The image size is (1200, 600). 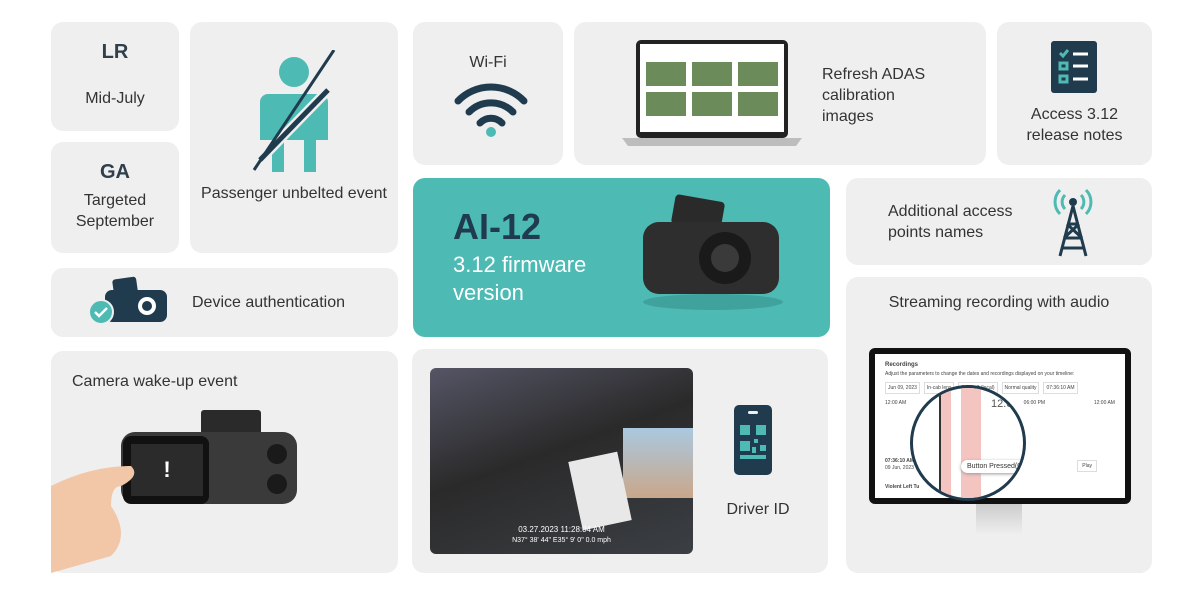 What do you see at coordinates (561, 540) in the screenshot?
I see `dashcam-coordinates: N37° 38' 44" E35° 9' 0" 0.0 mph` at bounding box center [561, 540].